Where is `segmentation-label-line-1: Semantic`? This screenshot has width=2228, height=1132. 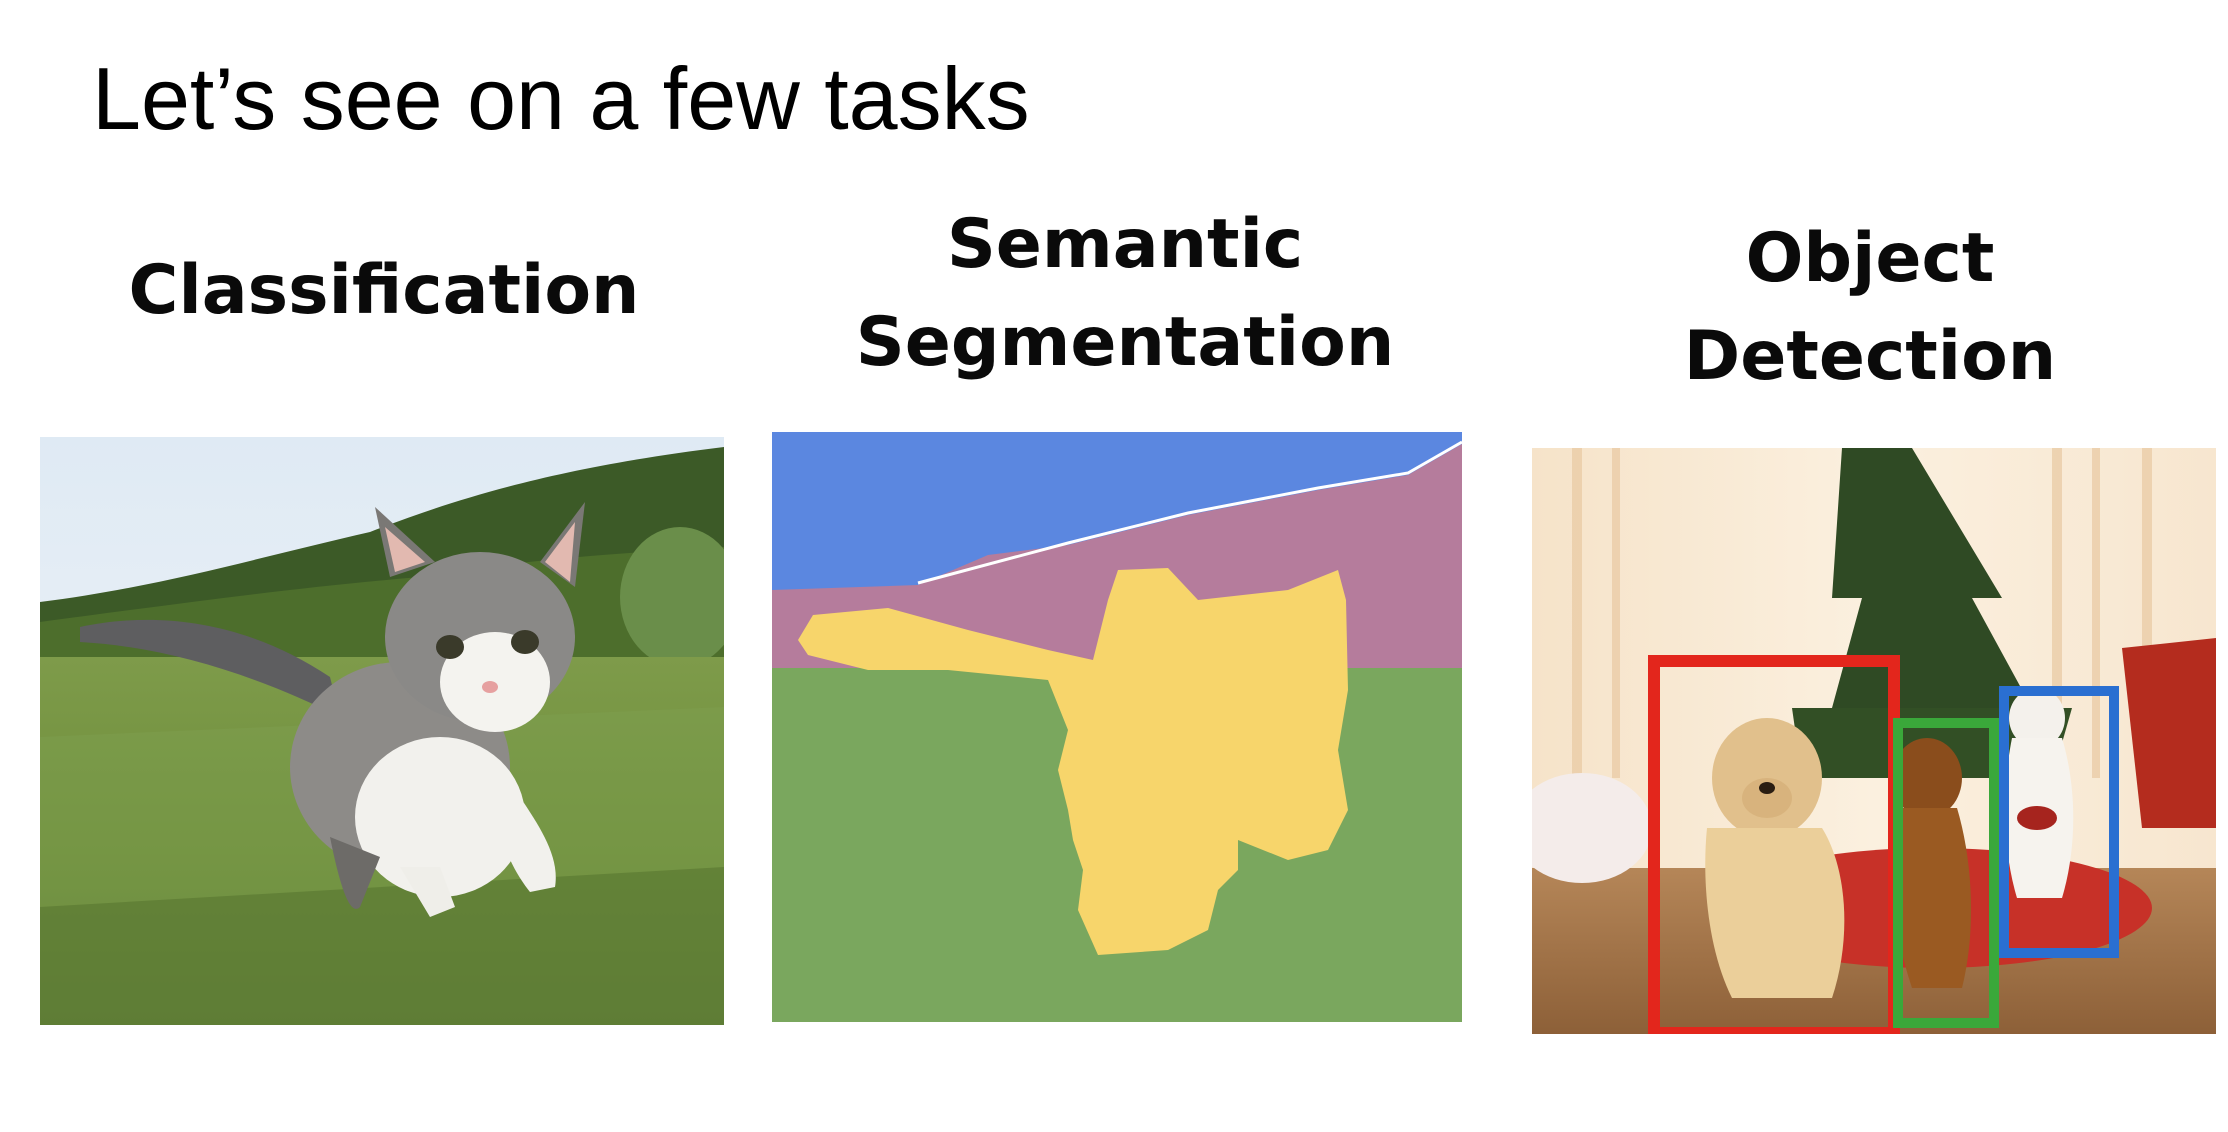 segmentation-label-line-1: Semantic is located at coordinates (1125, 244).